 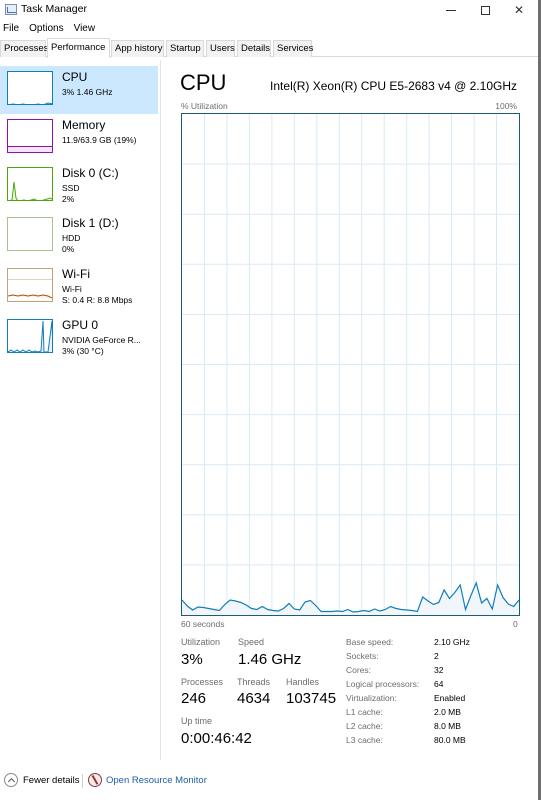 I want to click on speed-value: 1.46 GHz, so click(x=270, y=659).